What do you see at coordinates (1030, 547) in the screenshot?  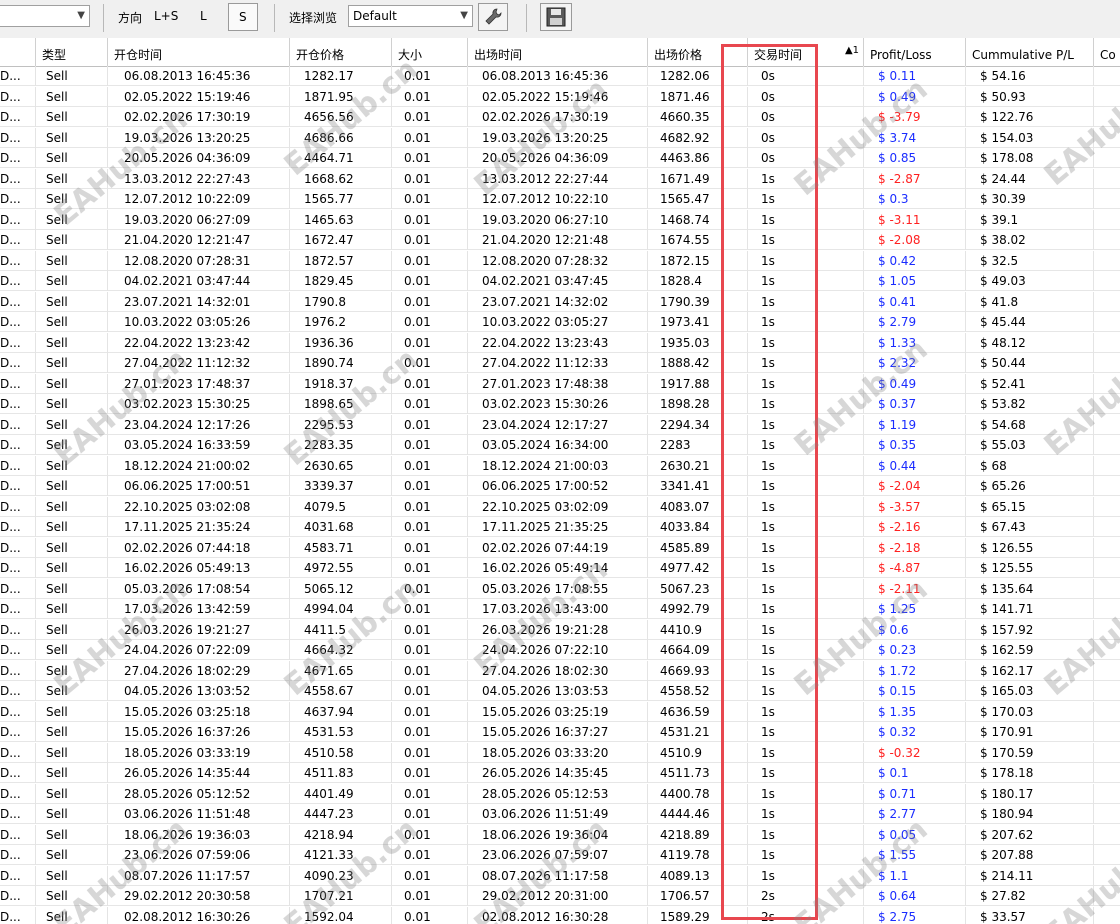 I see `cell-cumulative: $ 126.55` at bounding box center [1030, 547].